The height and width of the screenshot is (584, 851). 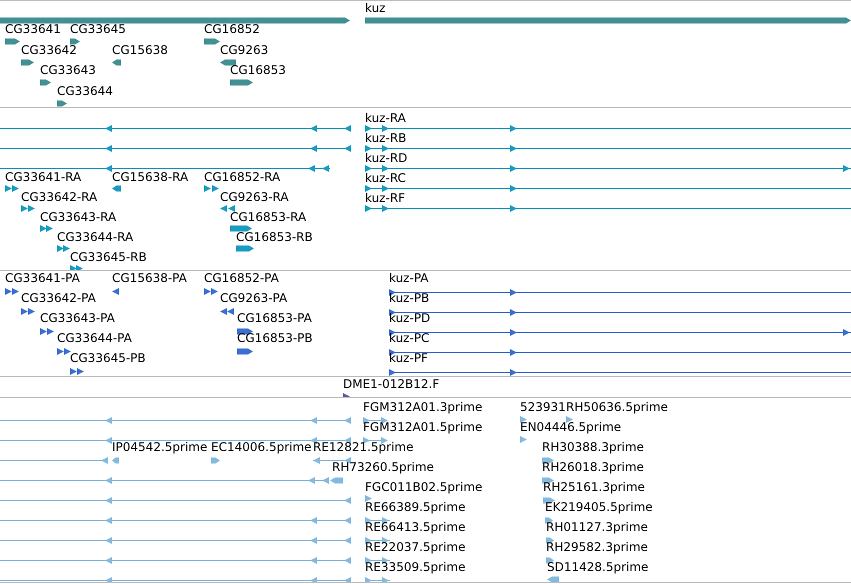 What do you see at coordinates (385, 198) in the screenshot?
I see `feature-label: kuz-RF` at bounding box center [385, 198].